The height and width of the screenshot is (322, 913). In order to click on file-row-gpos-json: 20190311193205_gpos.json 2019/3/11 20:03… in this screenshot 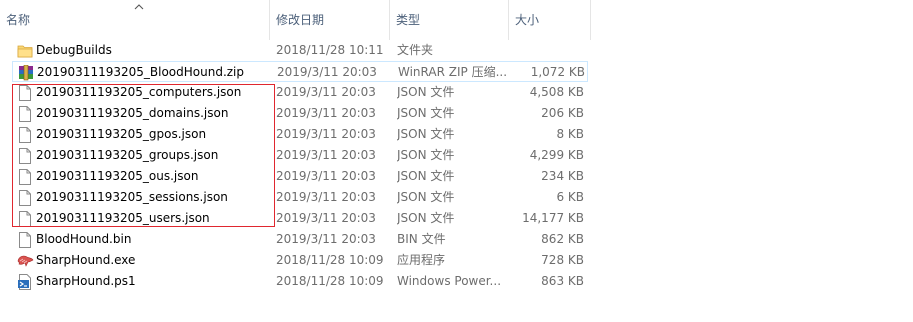, I will do `click(300, 134)`.